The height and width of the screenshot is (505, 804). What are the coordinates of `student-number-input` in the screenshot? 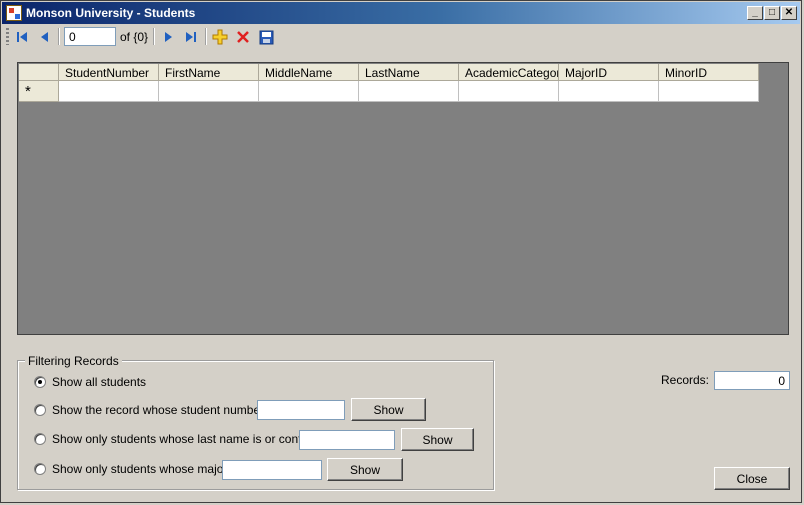 It's located at (301, 410).